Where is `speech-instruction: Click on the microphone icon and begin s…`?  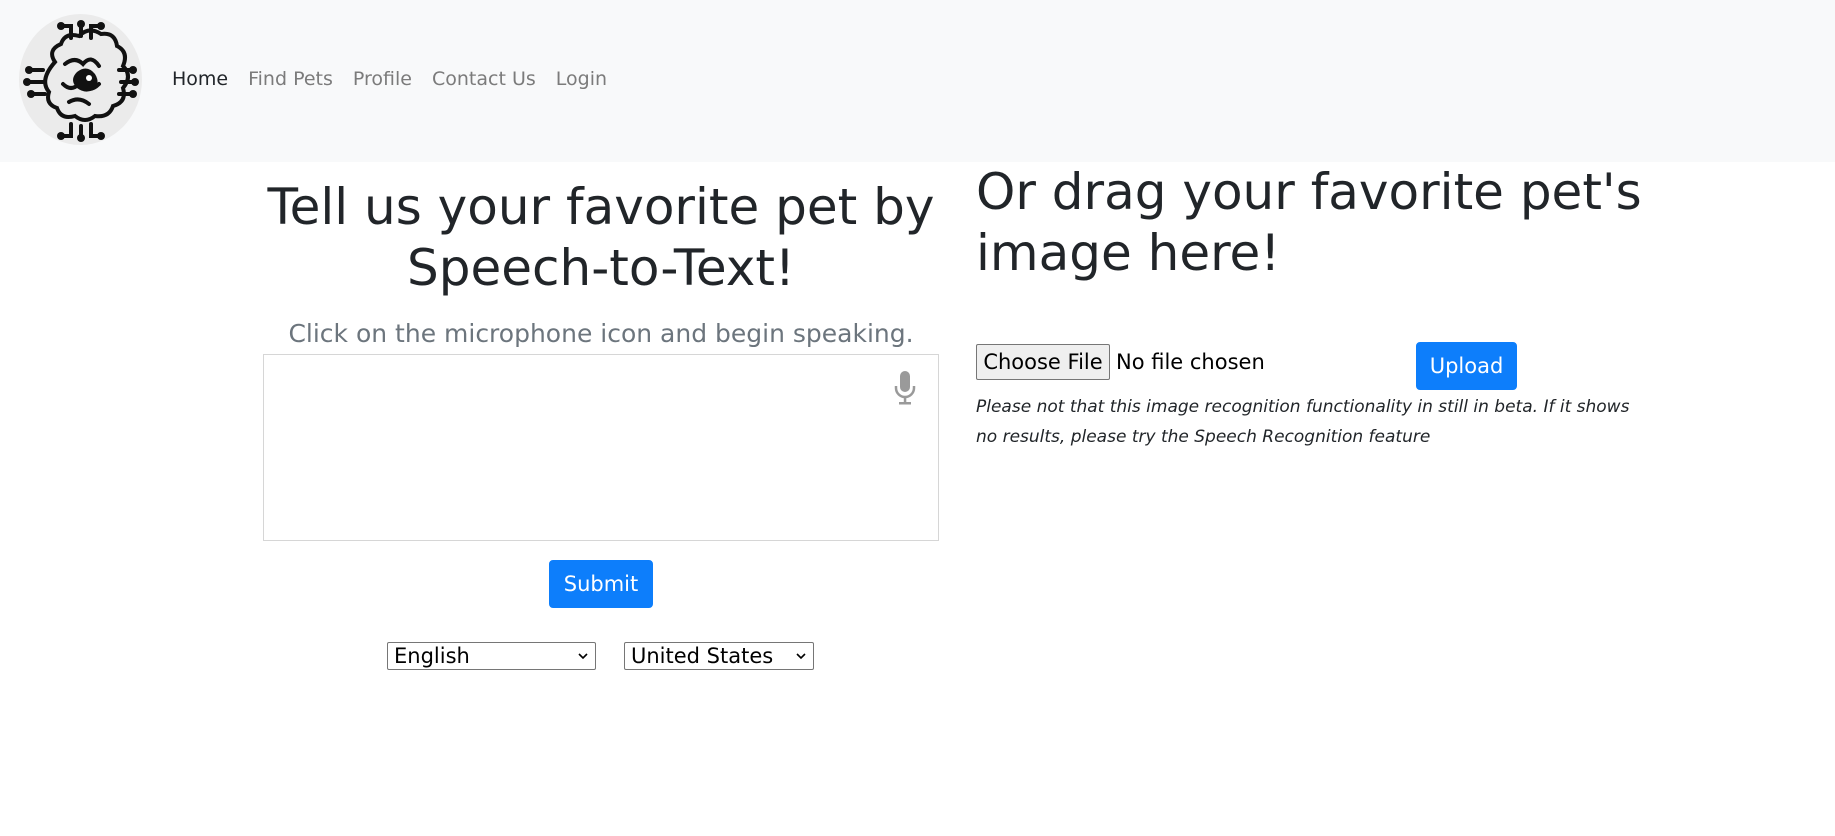
speech-instruction: Click on the microphone icon and begin s… is located at coordinates (601, 333).